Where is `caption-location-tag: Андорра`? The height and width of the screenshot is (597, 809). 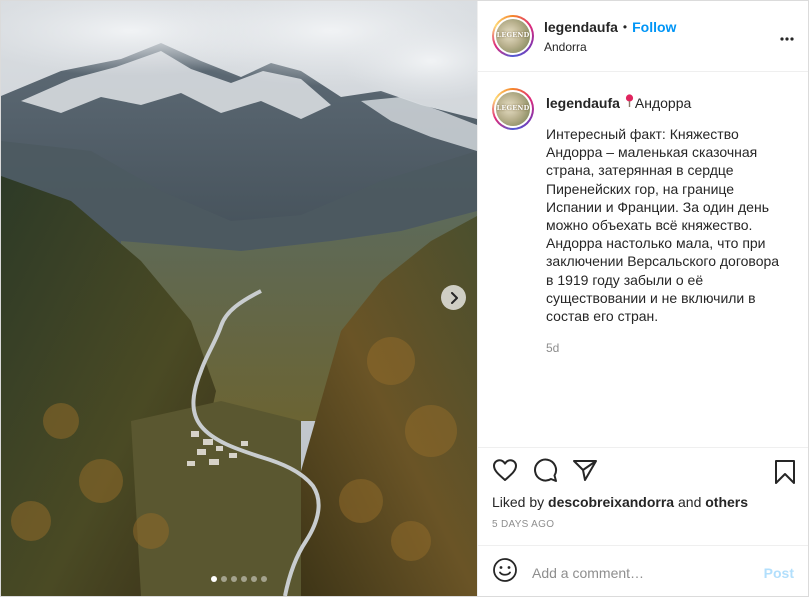 caption-location-tag: Андорра is located at coordinates (663, 102).